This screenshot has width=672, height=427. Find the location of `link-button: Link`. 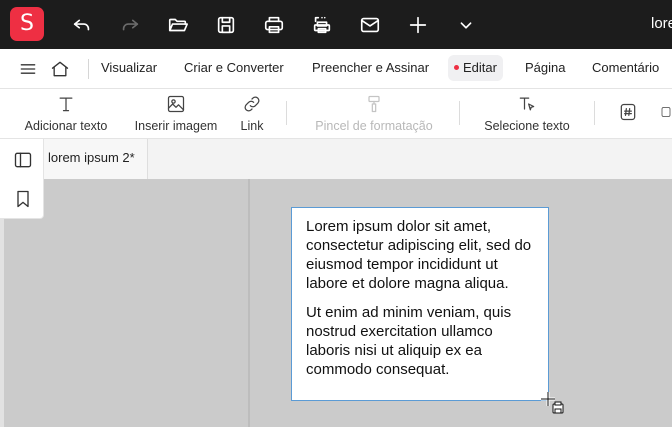

link-button: Link is located at coordinates (252, 114).